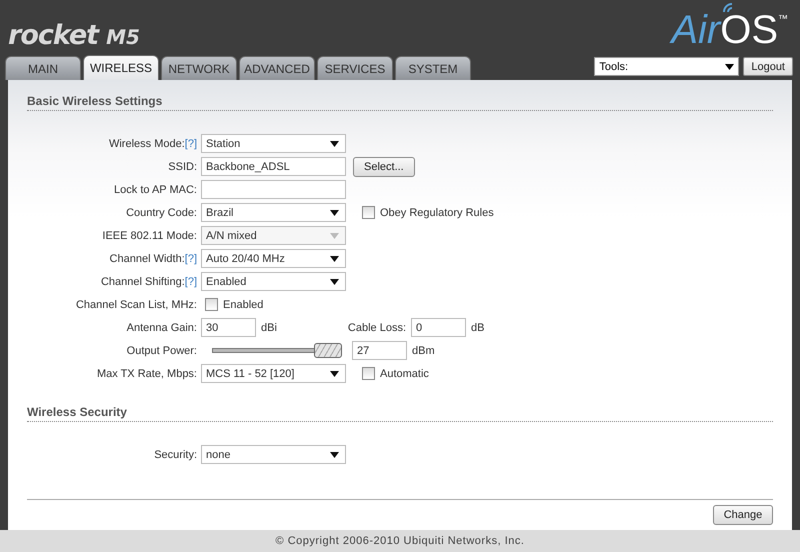  What do you see at coordinates (161, 350) in the screenshot?
I see `field-label: Output Power:` at bounding box center [161, 350].